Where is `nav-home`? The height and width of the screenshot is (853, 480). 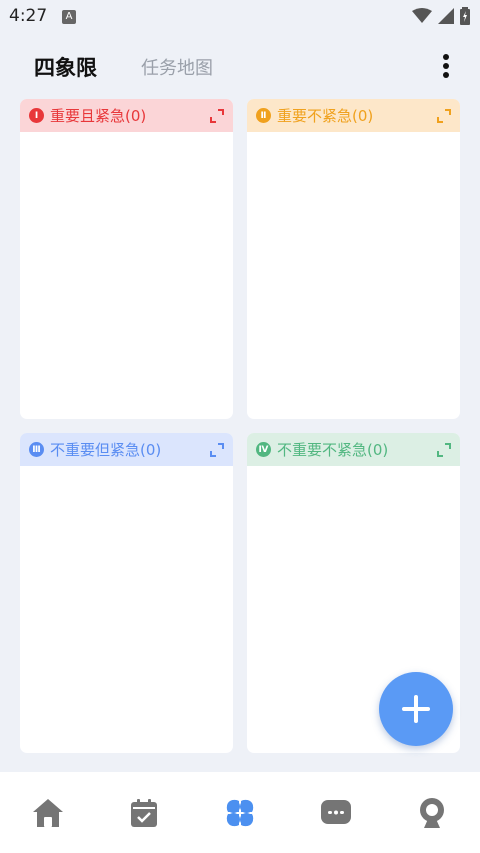
nav-home is located at coordinates (48, 813).